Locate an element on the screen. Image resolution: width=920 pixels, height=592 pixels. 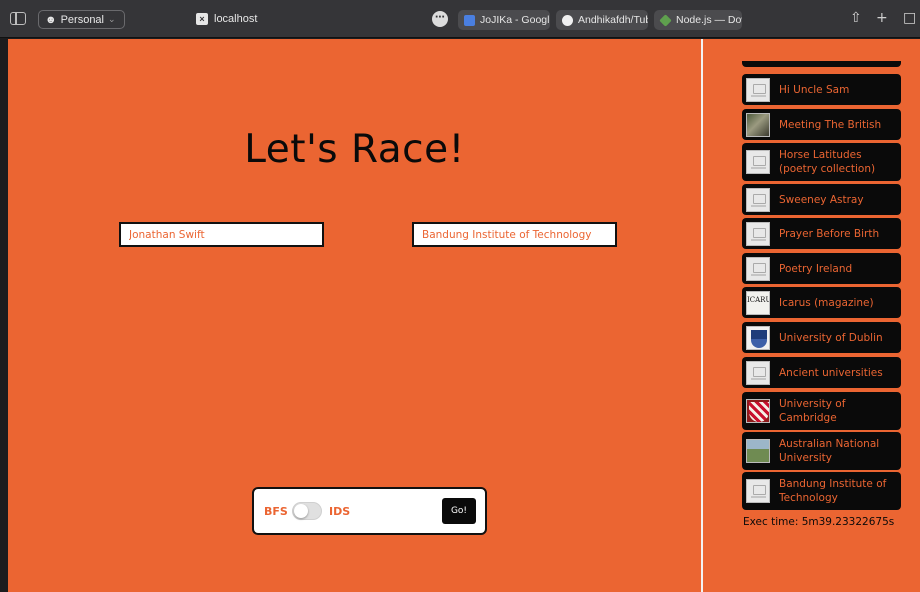
path-item-label: Icarus (magazine) is located at coordinates (826, 302).